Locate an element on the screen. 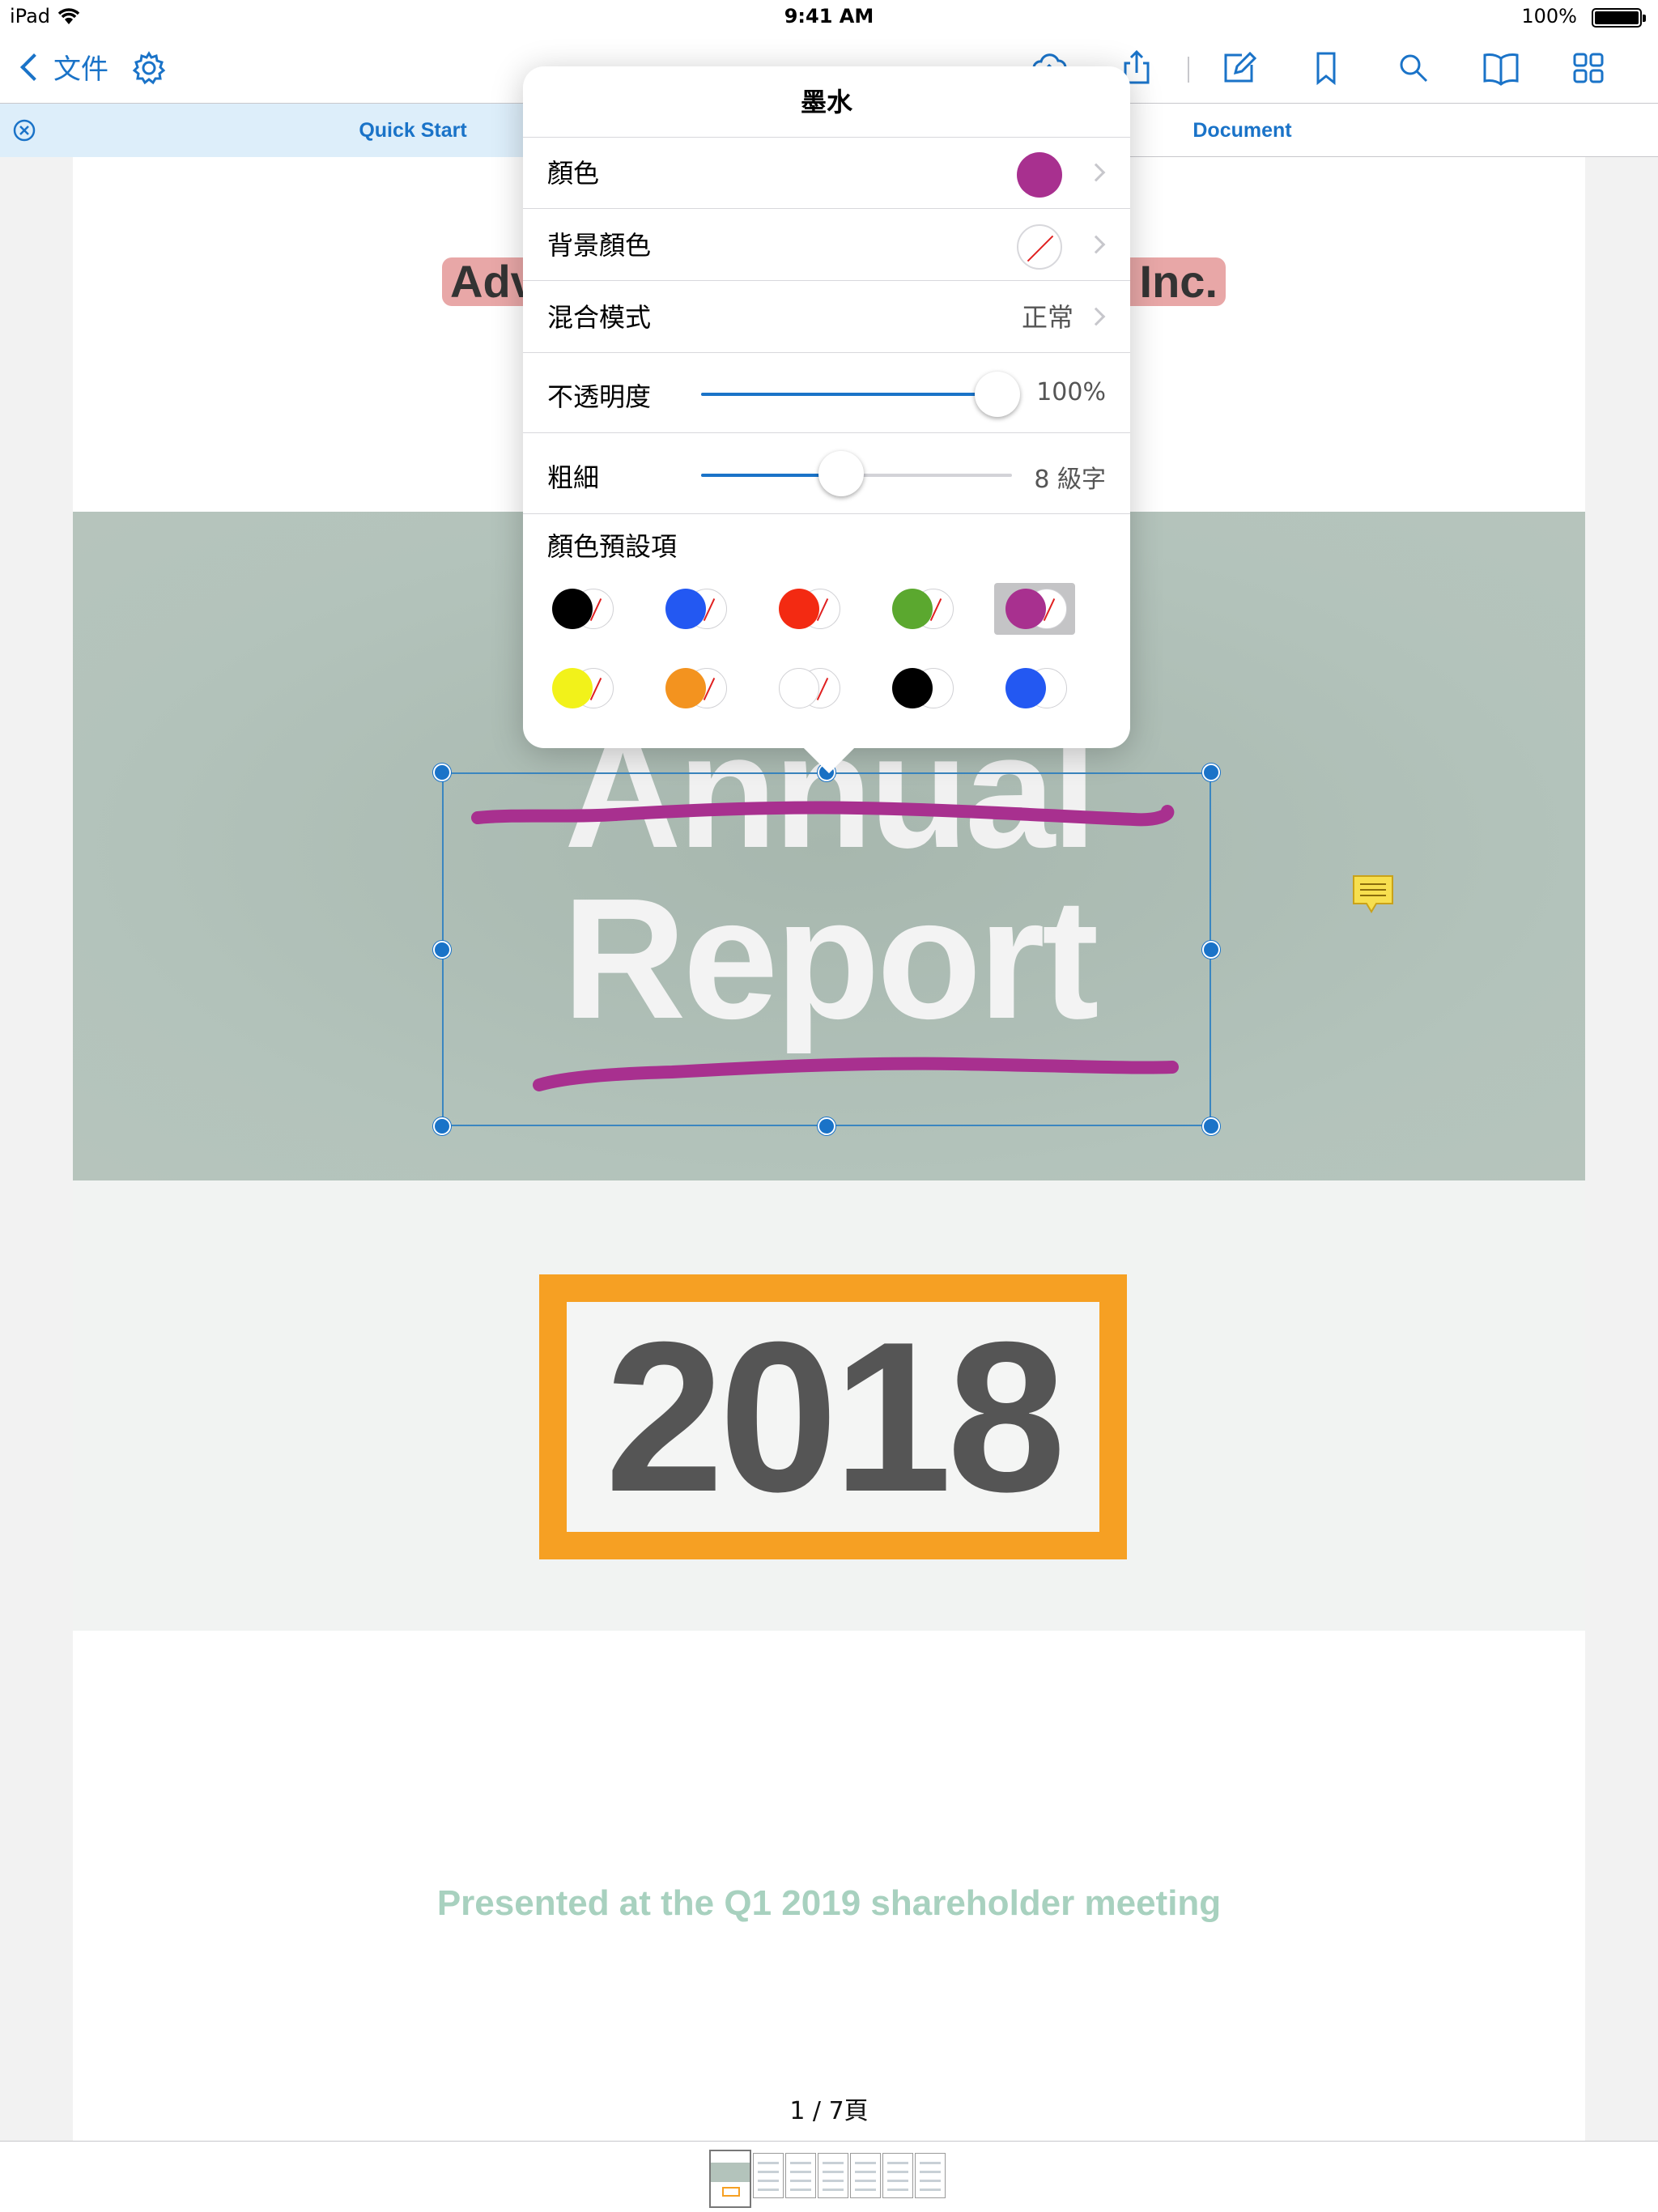 The width and height of the screenshot is (1658, 2212). opacity-slider-thumb is located at coordinates (997, 395).